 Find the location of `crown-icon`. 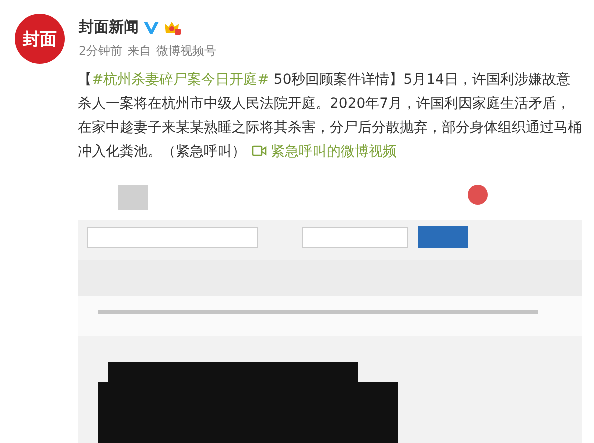

crown-icon is located at coordinates (172, 27).